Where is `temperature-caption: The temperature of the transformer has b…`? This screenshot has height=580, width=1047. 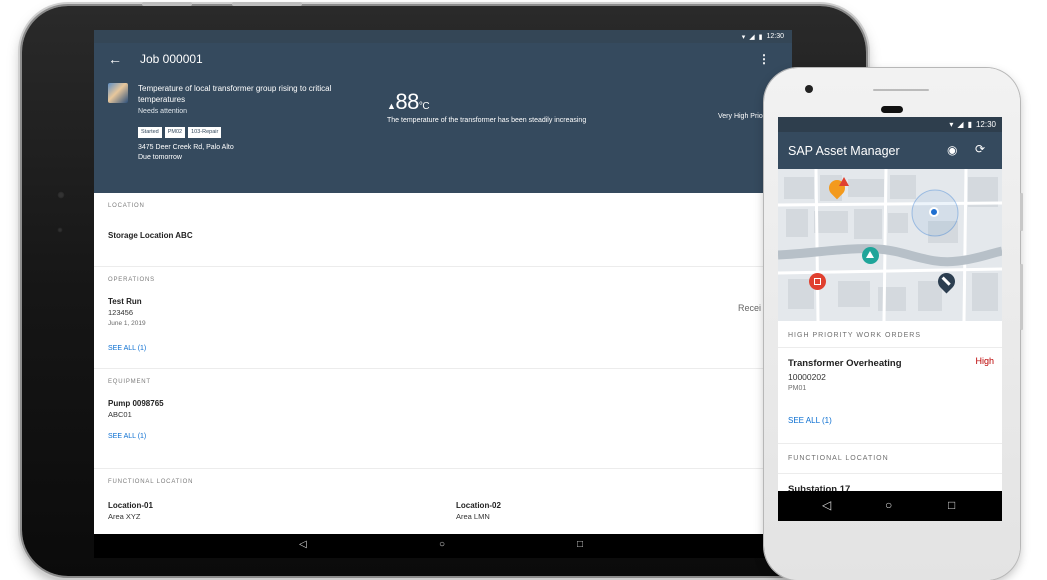 temperature-caption: The temperature of the transformer has b… is located at coordinates (487, 120).